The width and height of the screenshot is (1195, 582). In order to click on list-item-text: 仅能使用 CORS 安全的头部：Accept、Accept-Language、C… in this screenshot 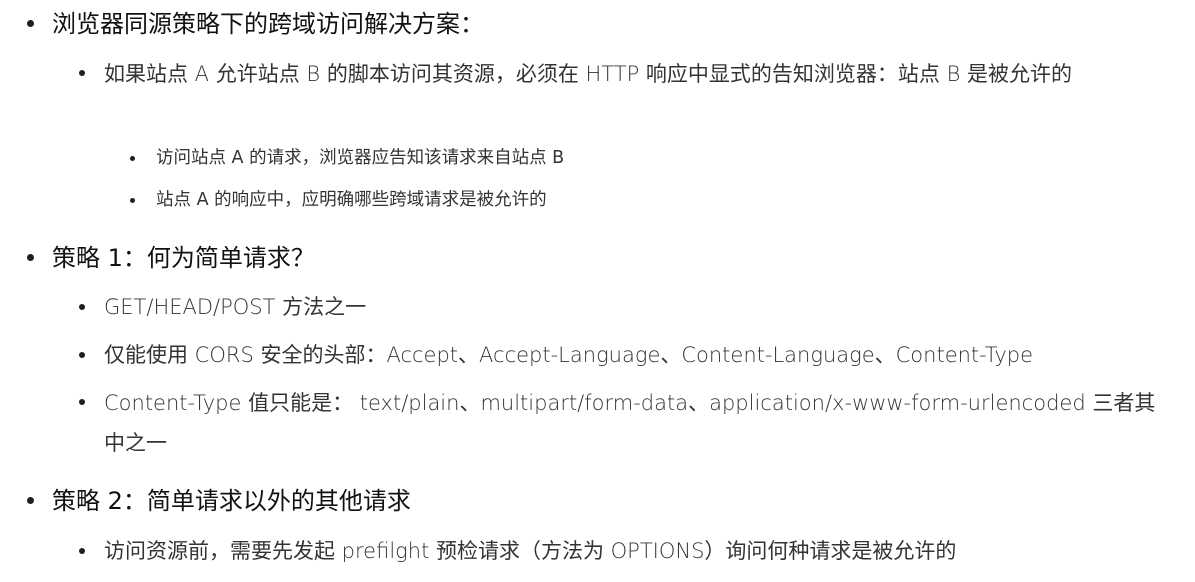, I will do `click(569, 355)`.